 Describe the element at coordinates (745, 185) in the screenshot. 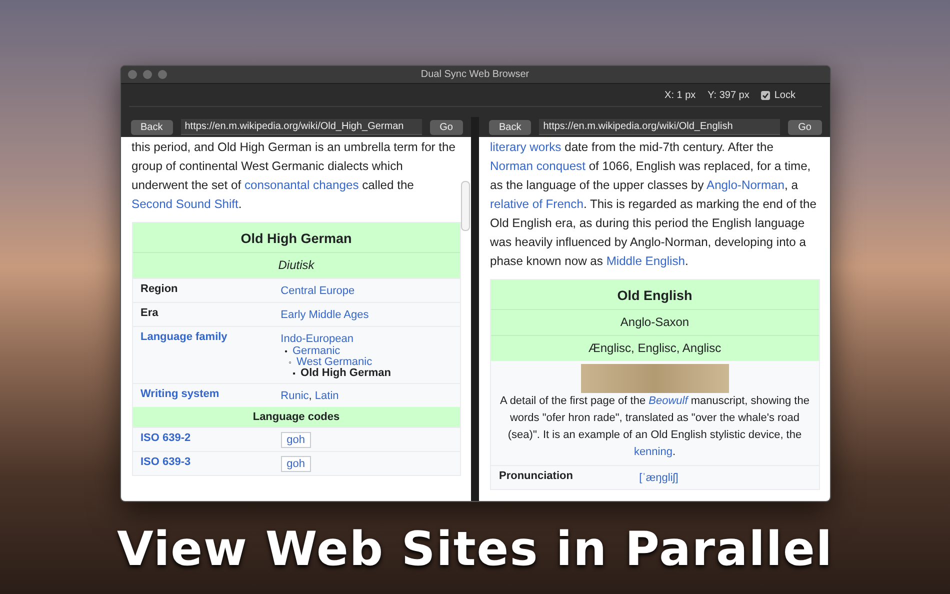

I see `link: Anglo-Norman` at that location.